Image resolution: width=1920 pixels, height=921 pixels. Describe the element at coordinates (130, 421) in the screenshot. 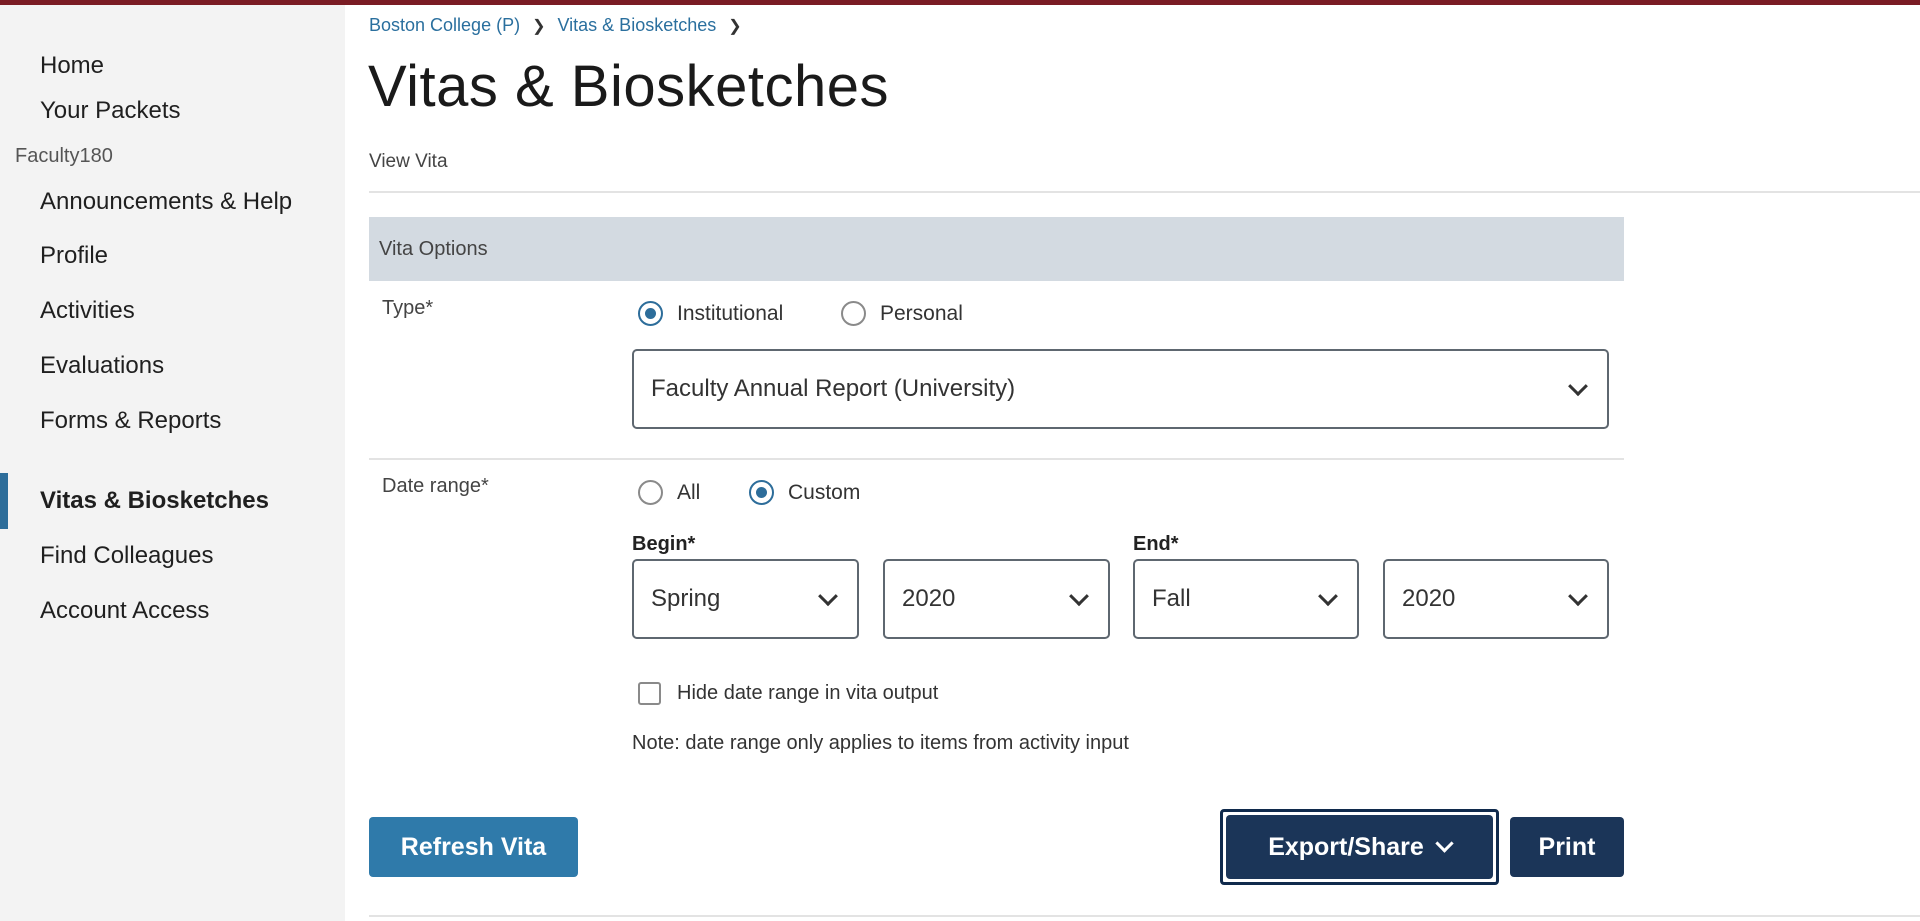

I see `sidebar-item-forms-reports: Forms & Reports` at that location.